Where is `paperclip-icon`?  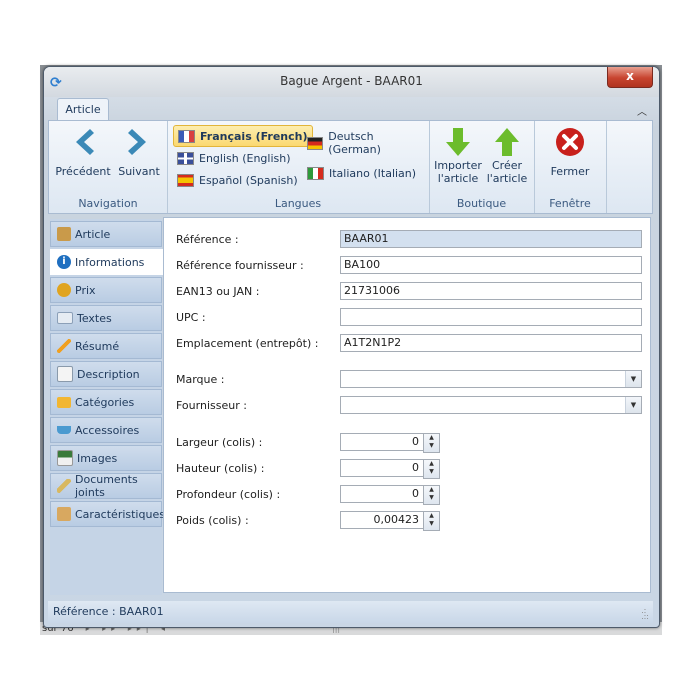 paperclip-icon is located at coordinates (64, 486).